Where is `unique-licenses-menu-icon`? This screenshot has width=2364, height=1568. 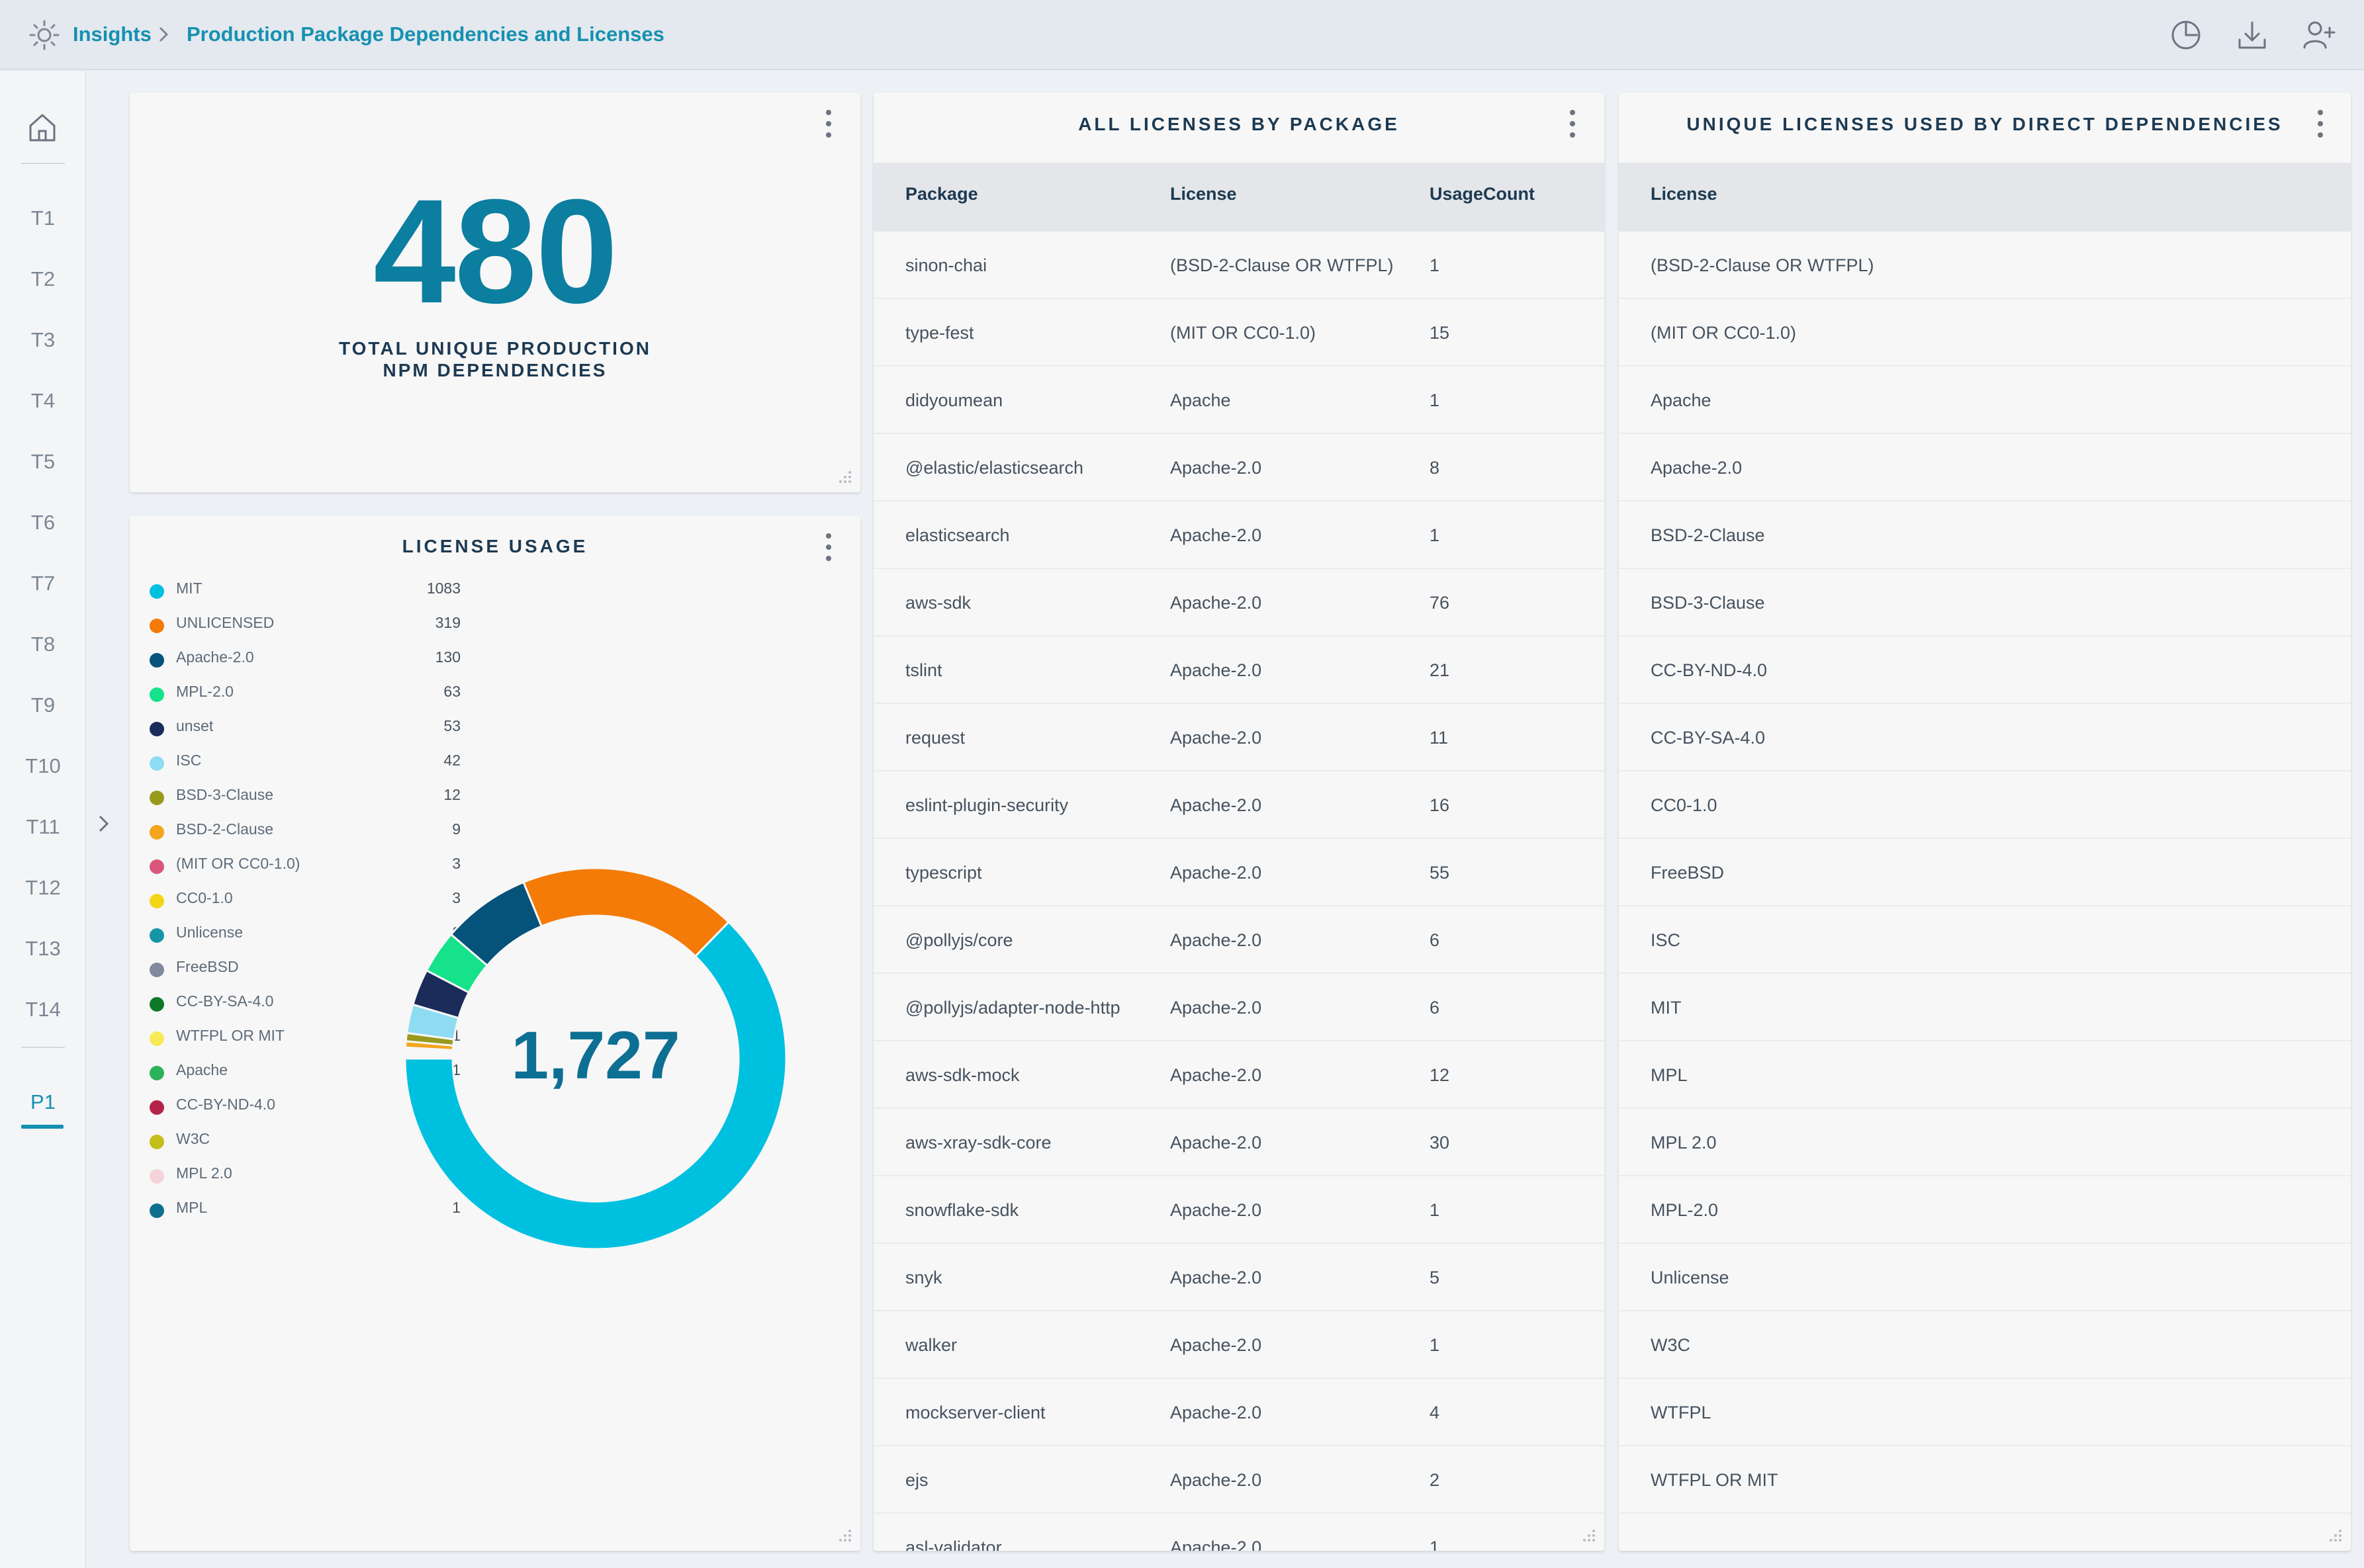
unique-licenses-menu-icon is located at coordinates (2320, 124).